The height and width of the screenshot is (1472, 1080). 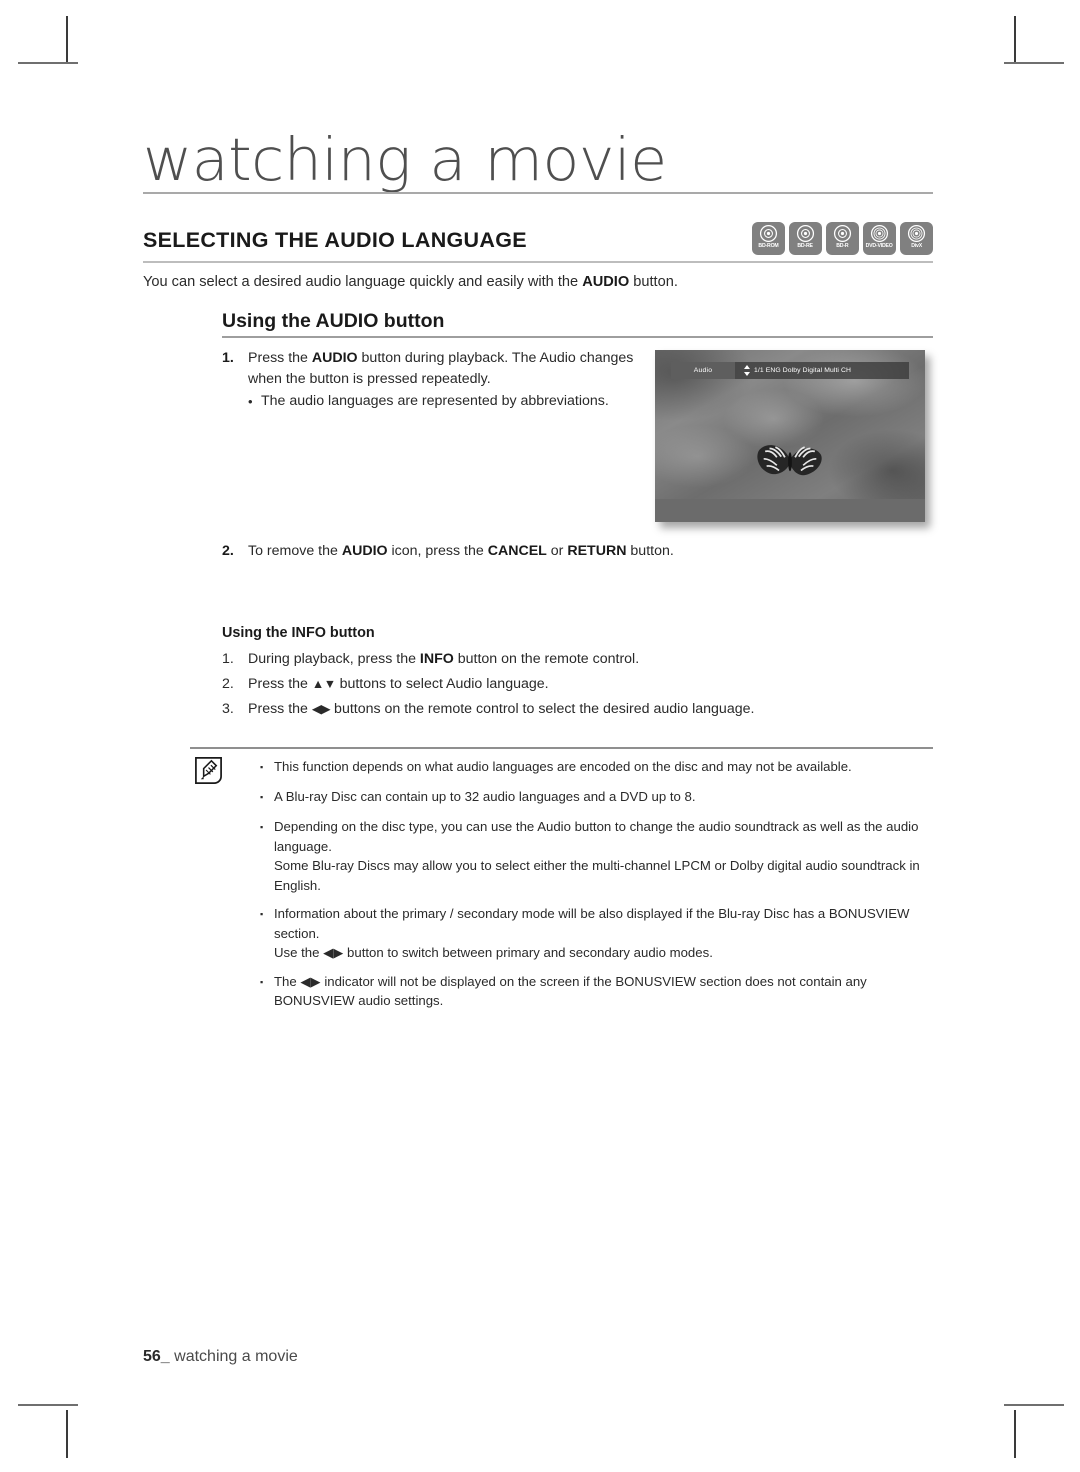 I want to click on disc-badge-label: DVD-VIDEO, so click(x=879, y=246).